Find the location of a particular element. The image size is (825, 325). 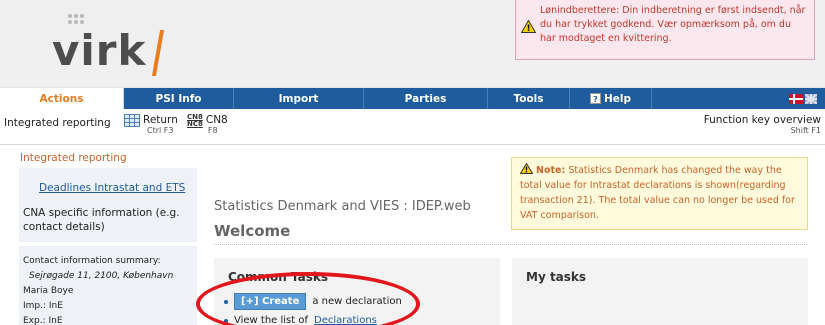

view-prefix: View the list of is located at coordinates (271, 320).